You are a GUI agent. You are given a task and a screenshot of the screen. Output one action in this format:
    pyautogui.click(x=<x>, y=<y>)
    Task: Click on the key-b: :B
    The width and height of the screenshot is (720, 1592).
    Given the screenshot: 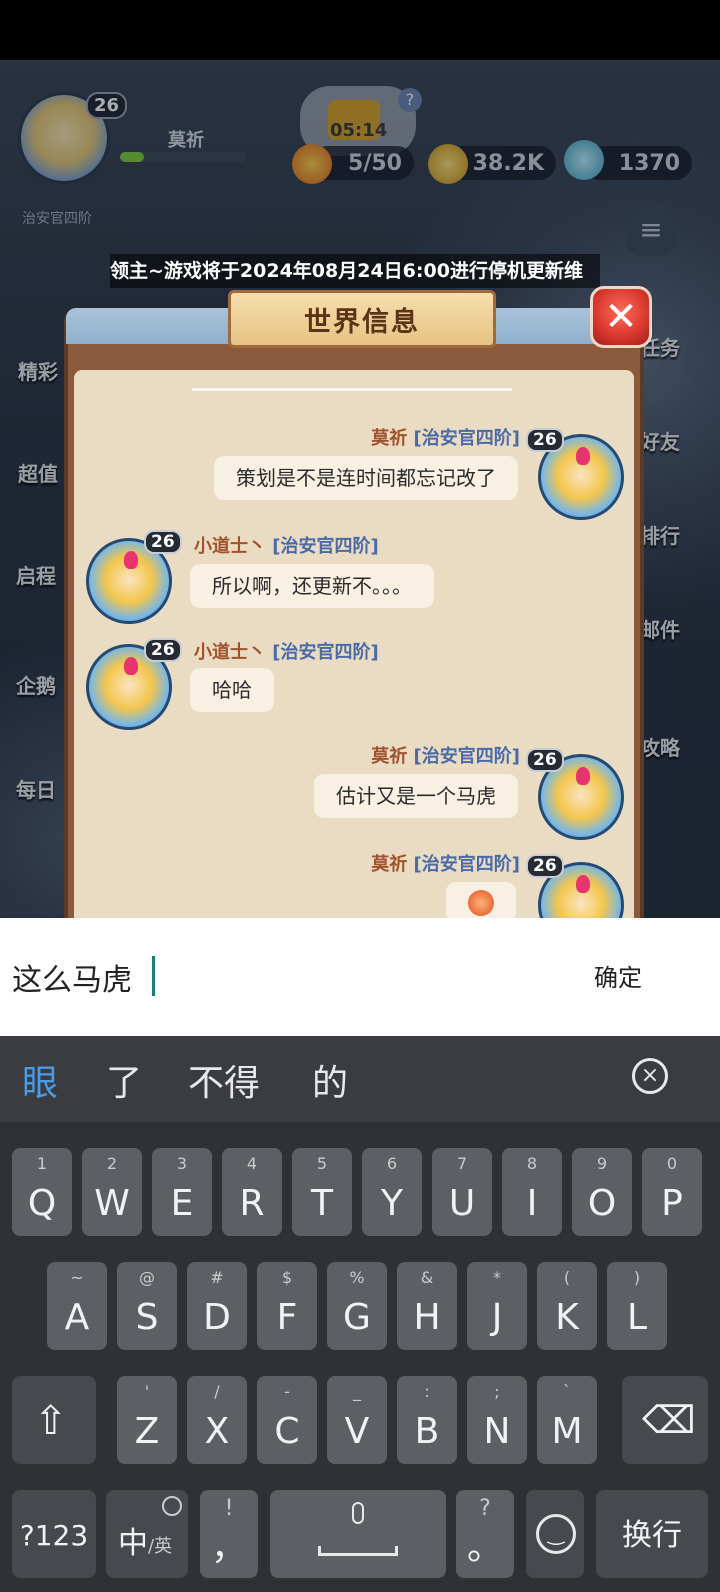 What is the action you would take?
    pyautogui.click(x=427, y=1420)
    